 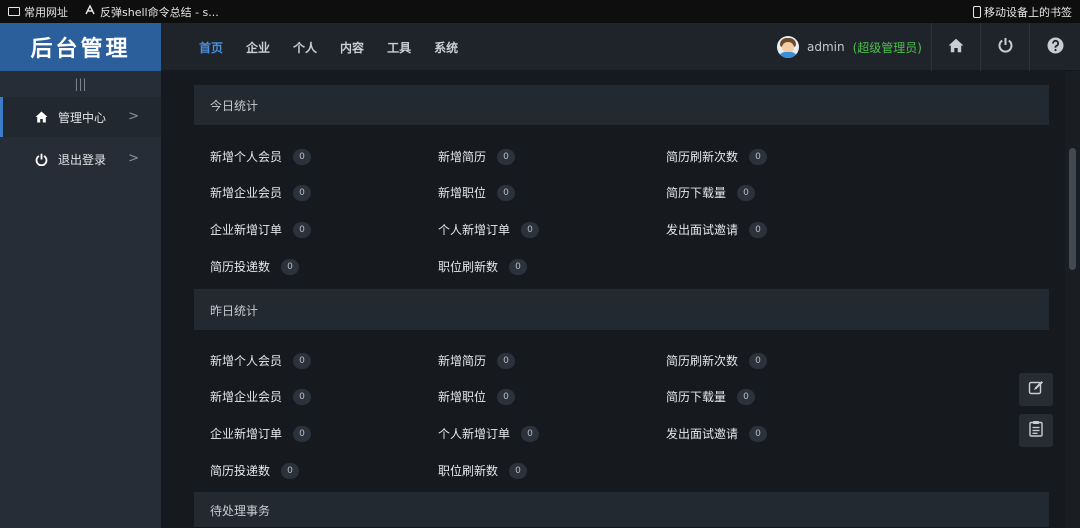 I want to click on stat-label: 简历投递数, so click(x=240, y=471).